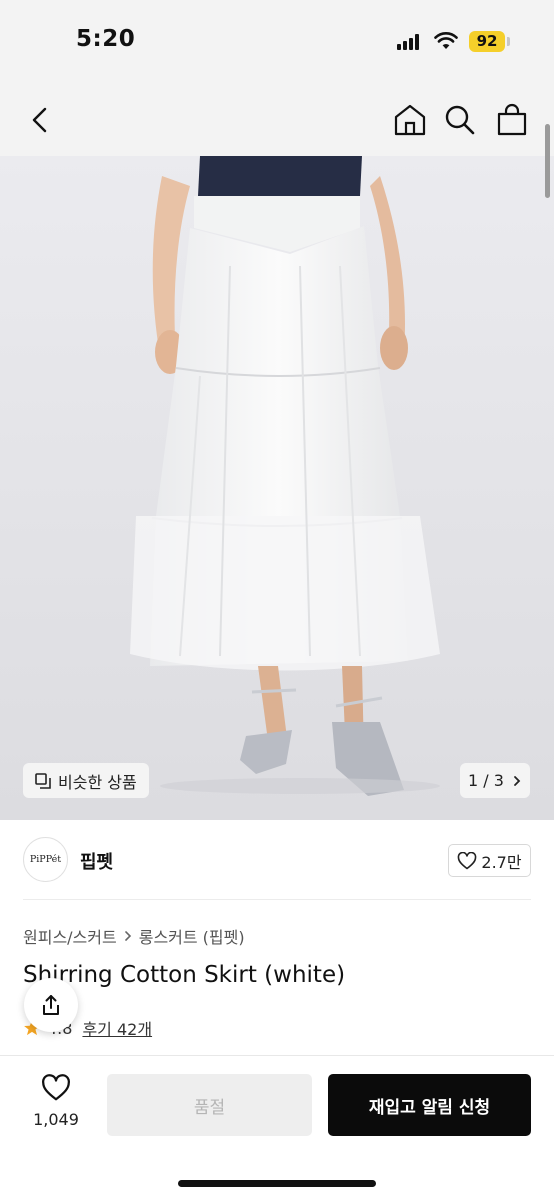 The image size is (554, 1200). Describe the element at coordinates (209, 1107) in the screenshot. I see `soldout-label: 품절` at that location.